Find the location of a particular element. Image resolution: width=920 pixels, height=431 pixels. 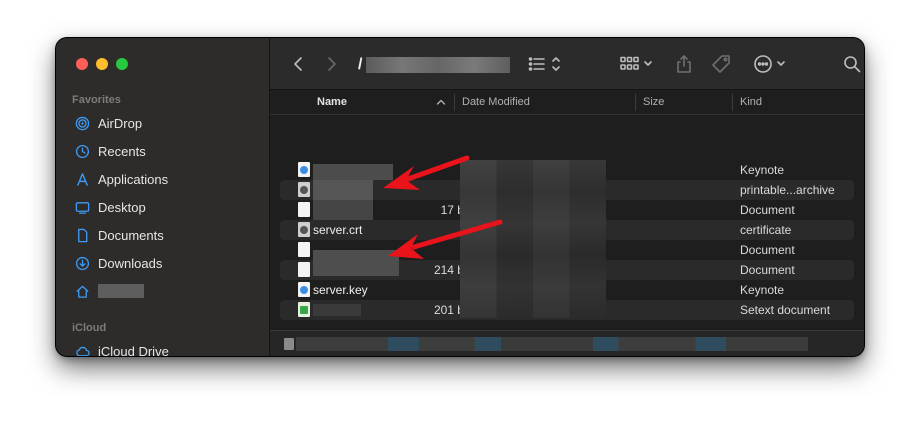

sidebar-item-recents: Recents is located at coordinates (110, 151).